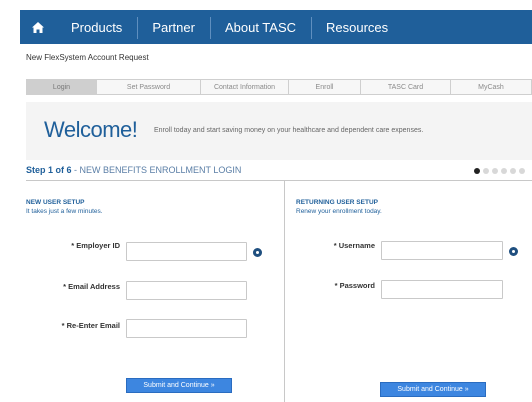 Image resolution: width=532 pixels, height=402 pixels. Describe the element at coordinates (38, 27) in the screenshot. I see `home-icon` at that location.